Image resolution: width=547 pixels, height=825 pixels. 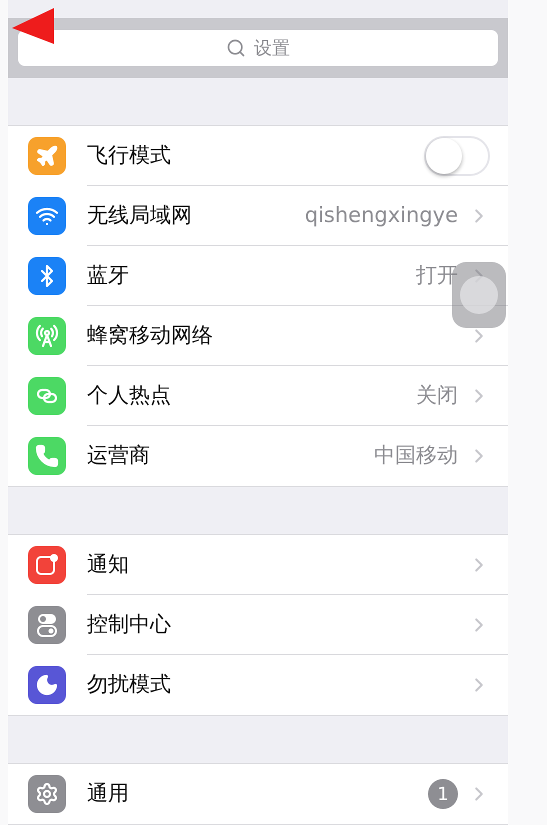 I want to click on setting-value: 关闭, so click(x=437, y=395).